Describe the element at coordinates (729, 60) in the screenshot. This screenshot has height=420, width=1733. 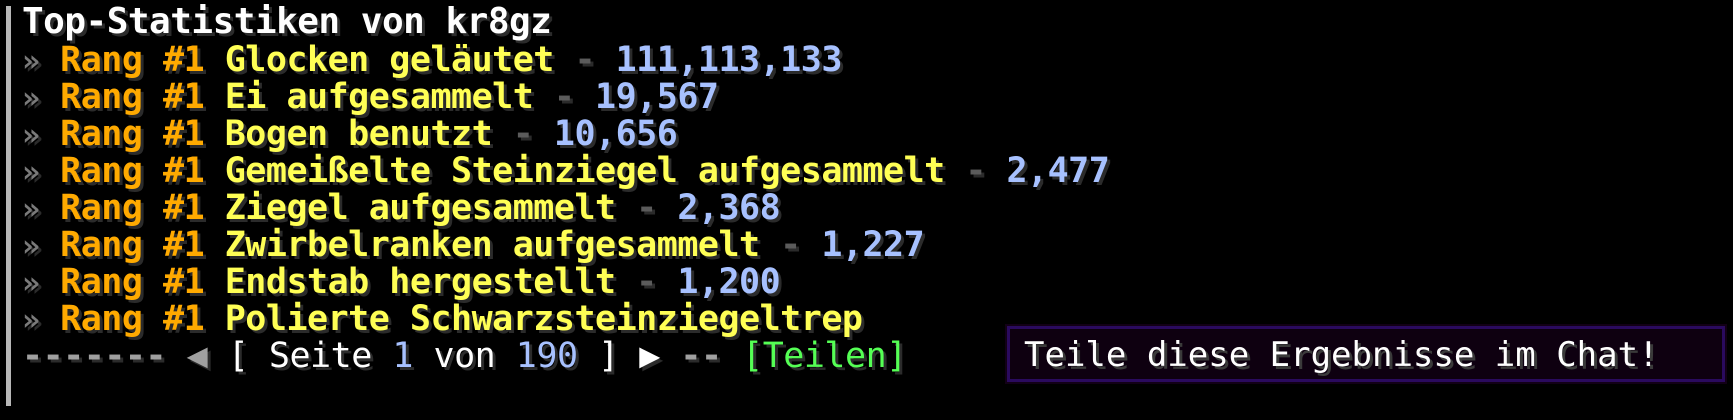
I see `stat-value: 111,113,133` at that location.